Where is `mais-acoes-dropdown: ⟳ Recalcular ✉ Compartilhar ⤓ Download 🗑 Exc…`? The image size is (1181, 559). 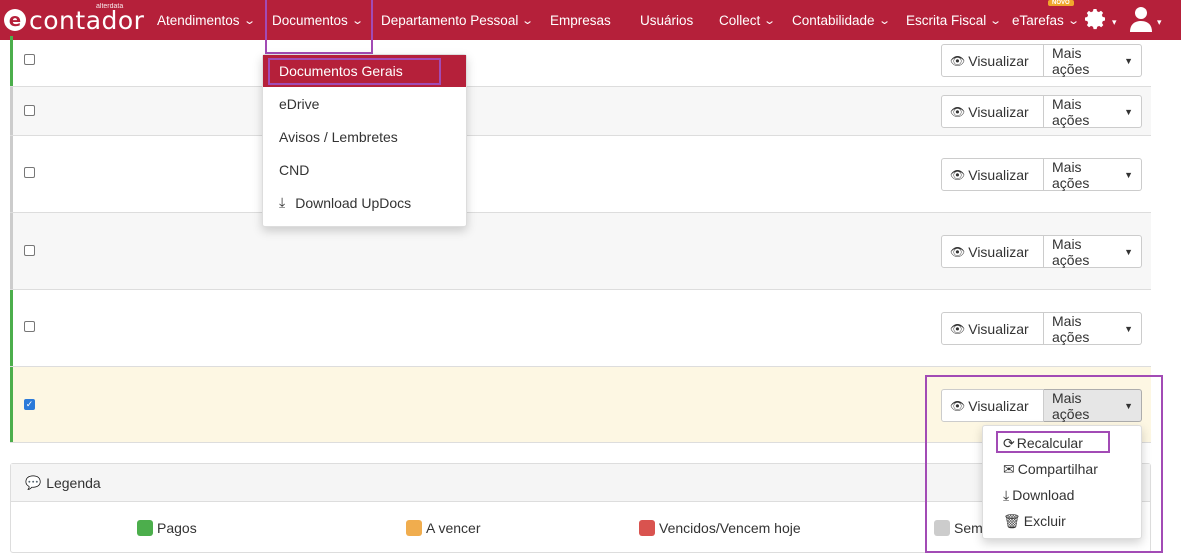
mais-acoes-dropdown: ⟳ Recalcular ✉ Compartilhar ⤓ Download 🗑 Exc… is located at coordinates (1062, 482).